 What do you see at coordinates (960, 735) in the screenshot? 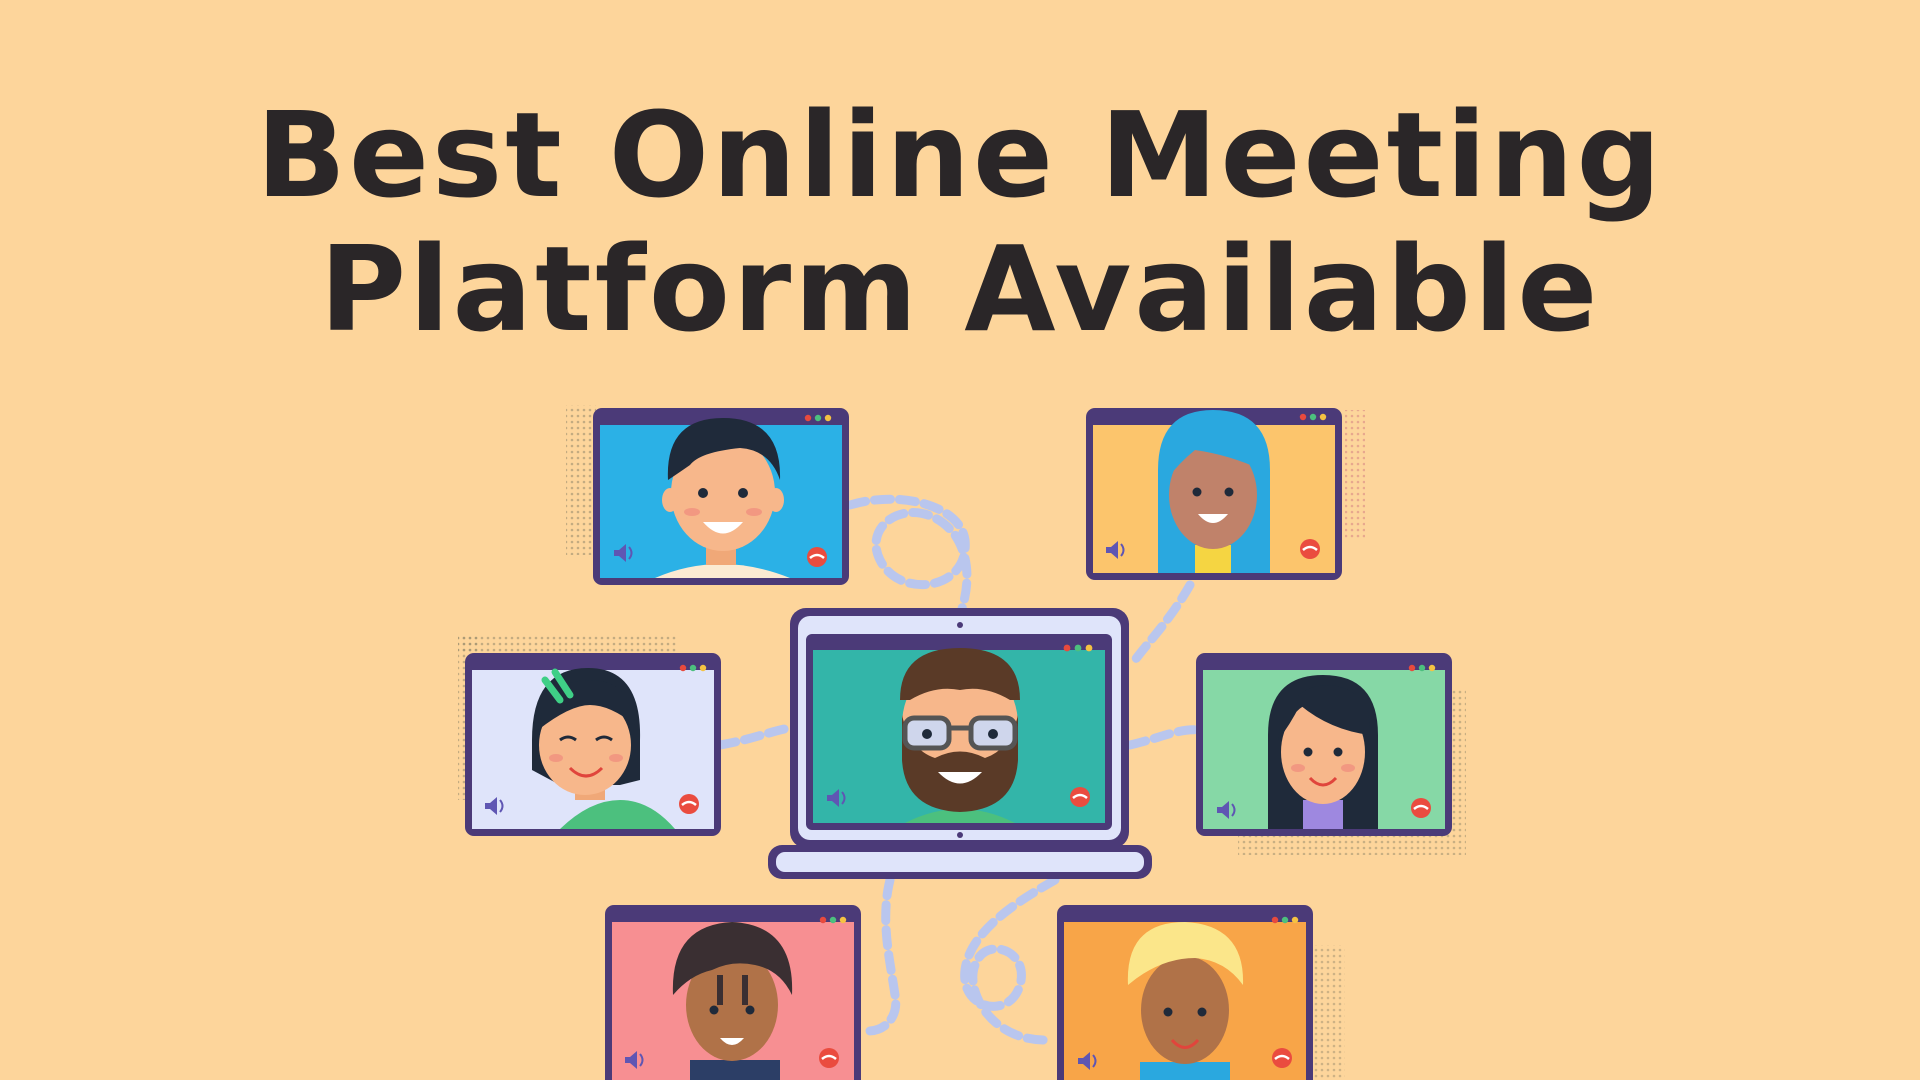
I see `avatar-center` at bounding box center [960, 735].